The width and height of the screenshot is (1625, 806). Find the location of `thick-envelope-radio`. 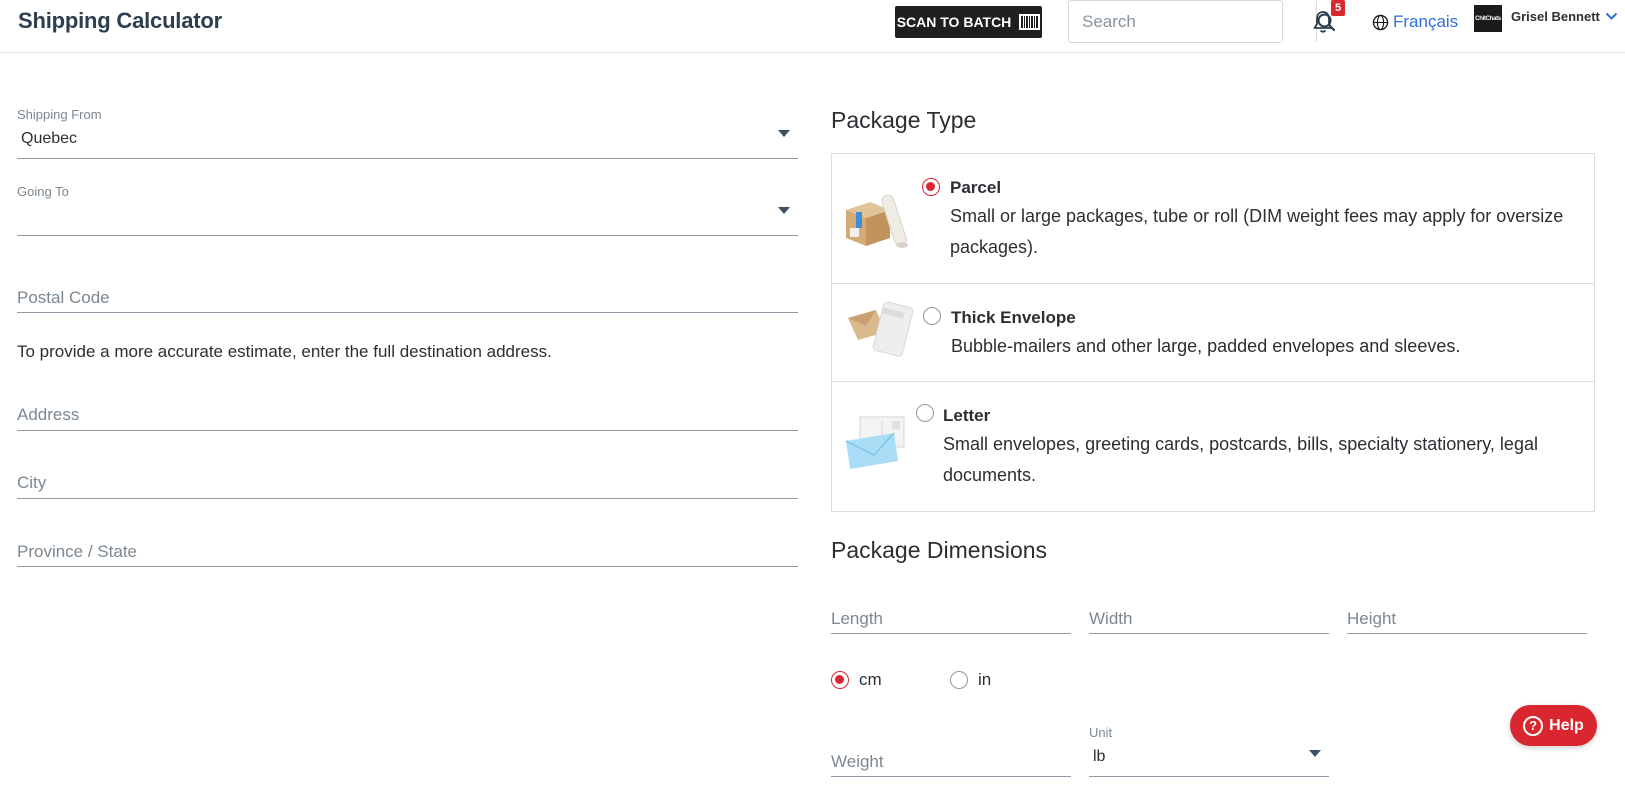

thick-envelope-radio is located at coordinates (932, 316).